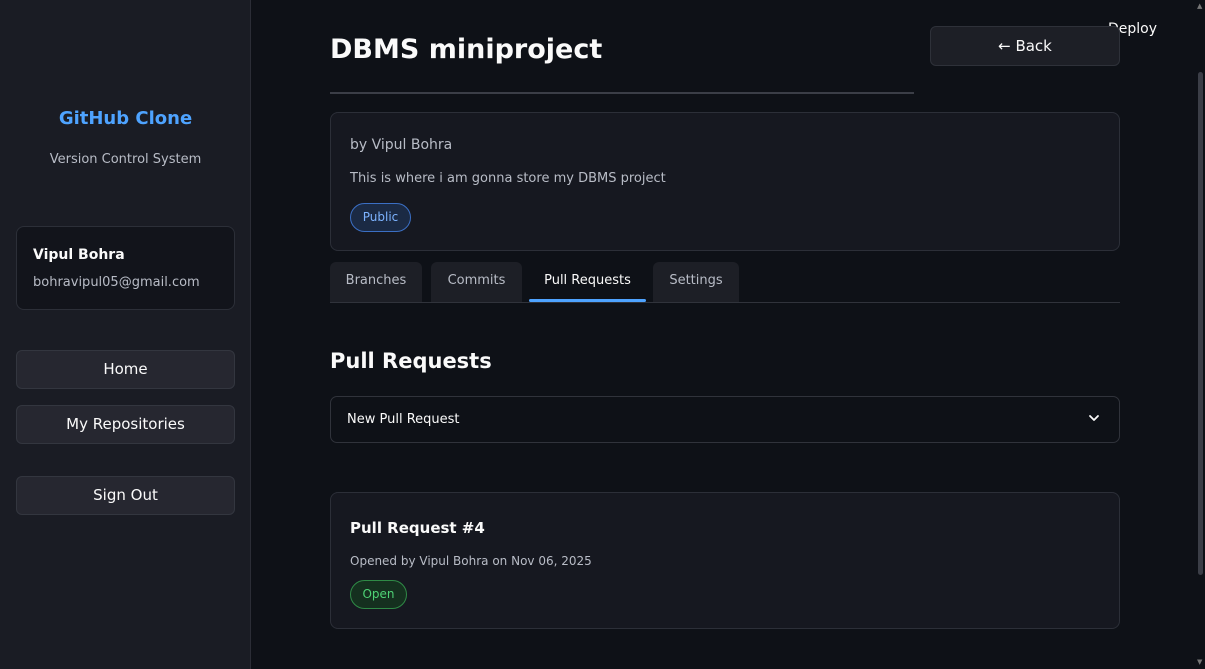 The height and width of the screenshot is (669, 1205). What do you see at coordinates (1199, 6) in the screenshot?
I see `scroll-up-icon: ▲` at bounding box center [1199, 6].